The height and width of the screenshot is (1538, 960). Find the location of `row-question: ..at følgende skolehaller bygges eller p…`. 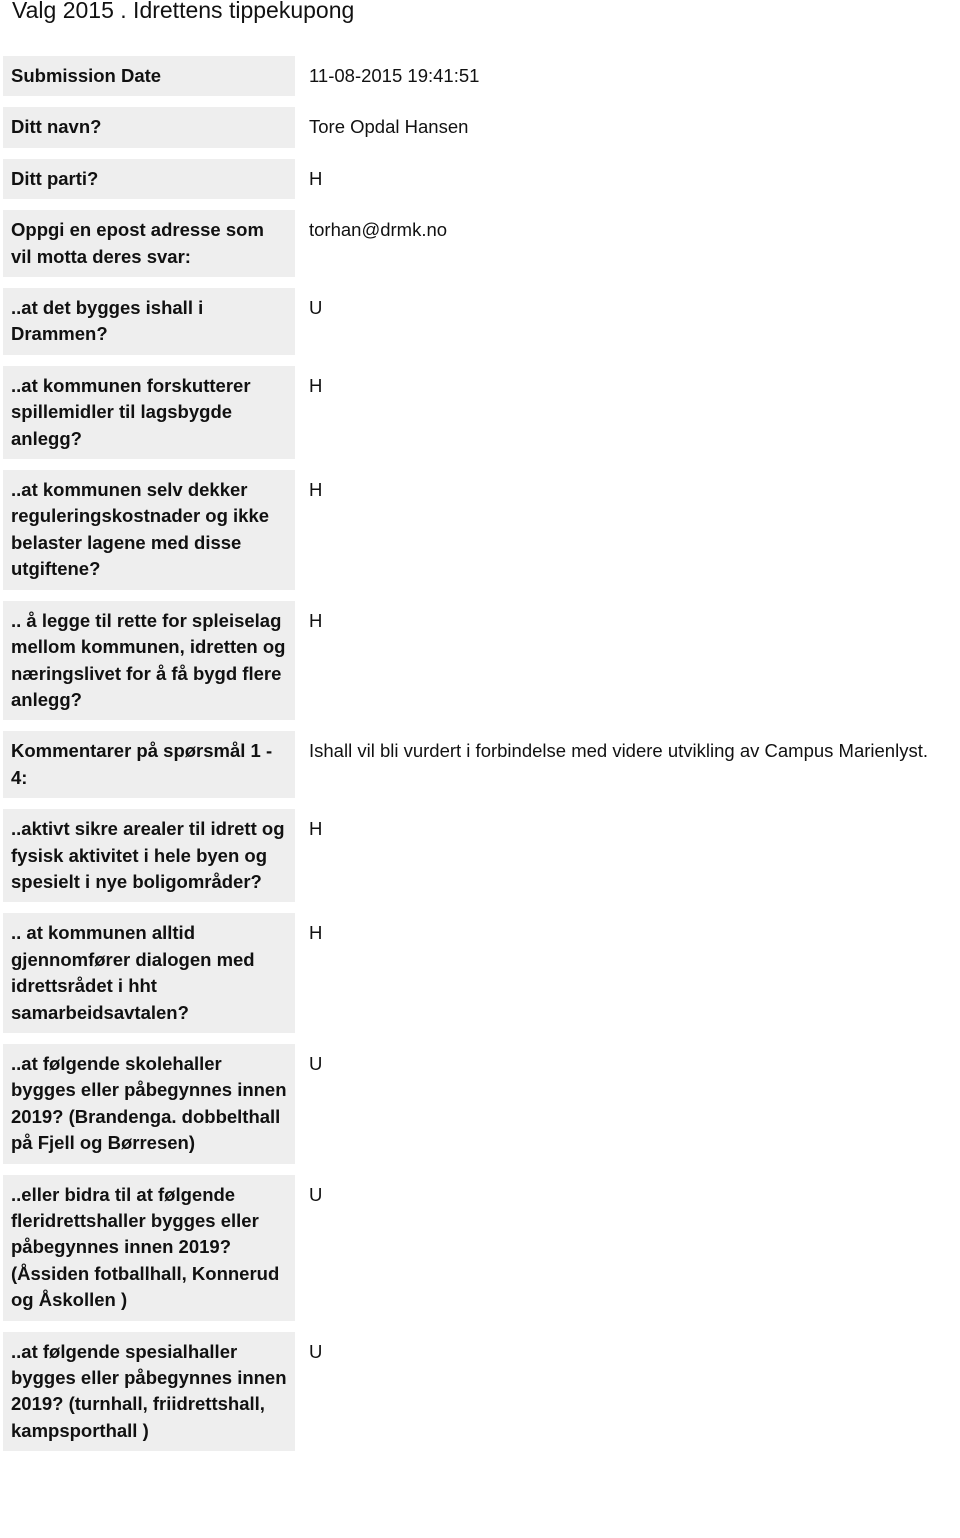

row-question: ..at følgende skolehaller bygges eller p… is located at coordinates (481, 1103).